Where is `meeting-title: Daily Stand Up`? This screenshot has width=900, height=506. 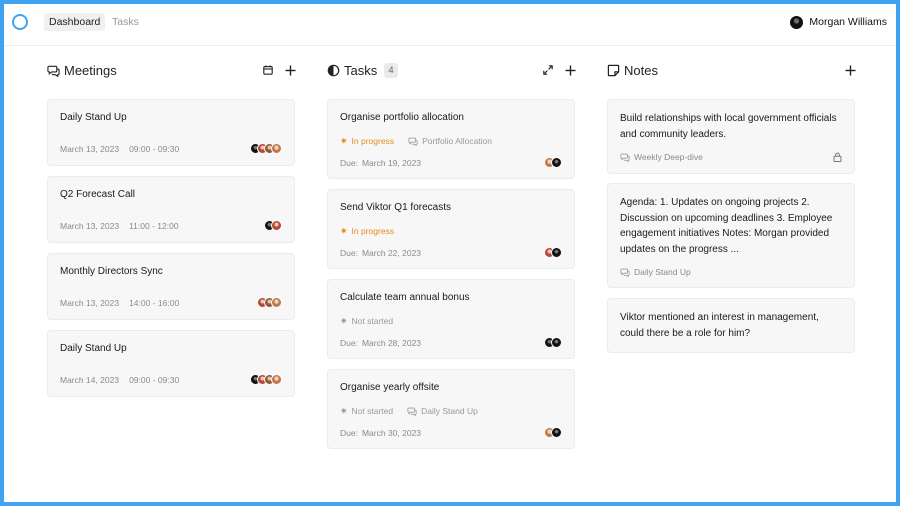 meeting-title: Daily Stand Up is located at coordinates (93, 348).